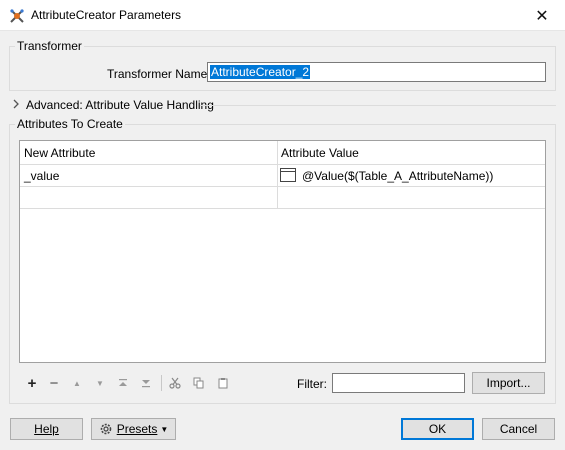 The height and width of the screenshot is (450, 565). What do you see at coordinates (376, 72) in the screenshot?
I see `transformer-name-input: AttributeCreator_2` at bounding box center [376, 72].